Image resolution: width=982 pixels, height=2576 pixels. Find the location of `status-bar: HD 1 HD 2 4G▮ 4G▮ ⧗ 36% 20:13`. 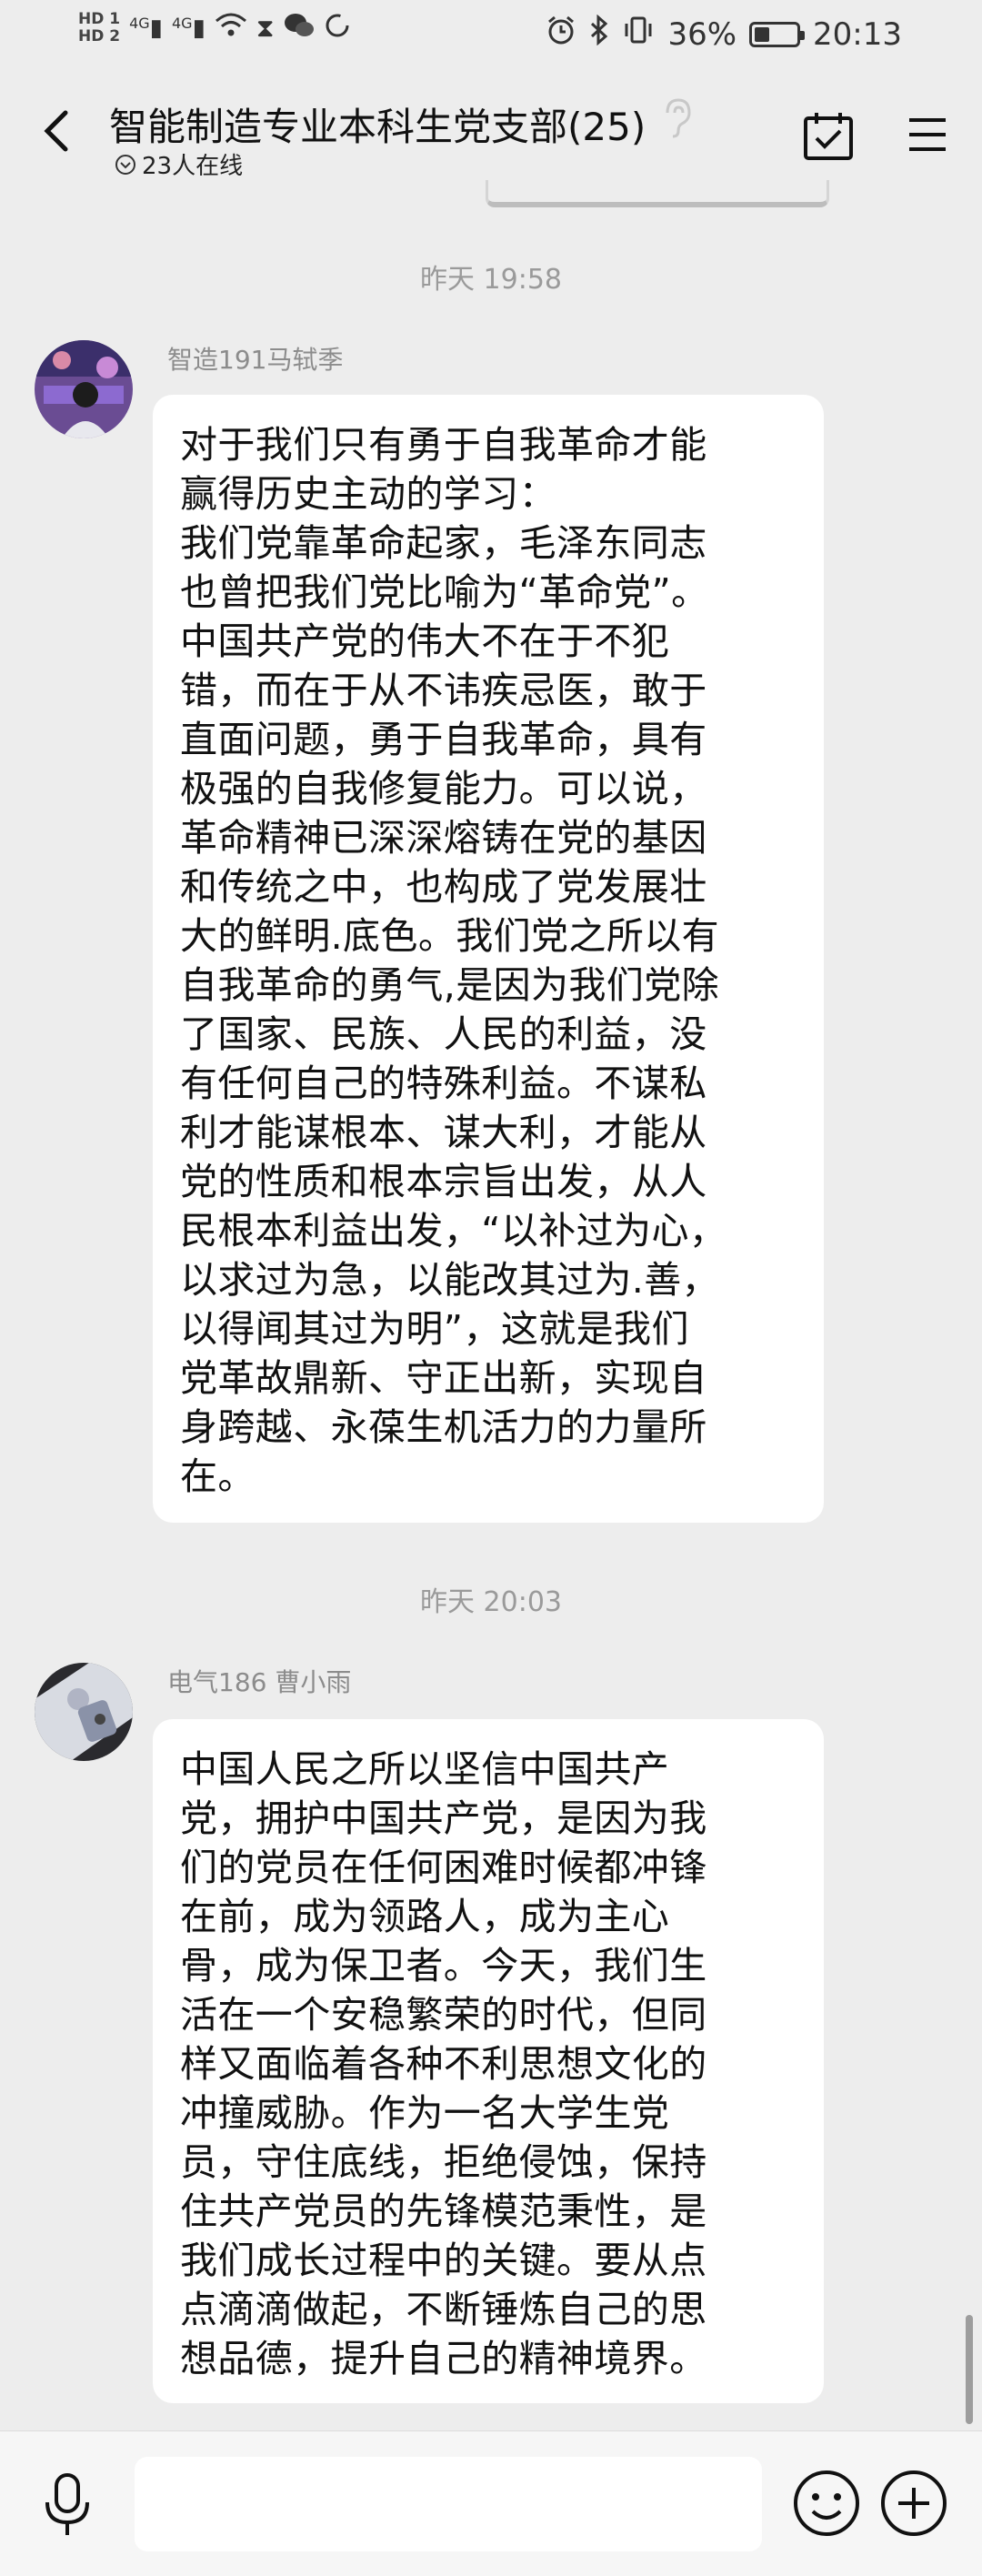

status-bar: HD 1 HD 2 4G▮ 4G▮ ⧗ 36% 20:13 is located at coordinates (491, 36).